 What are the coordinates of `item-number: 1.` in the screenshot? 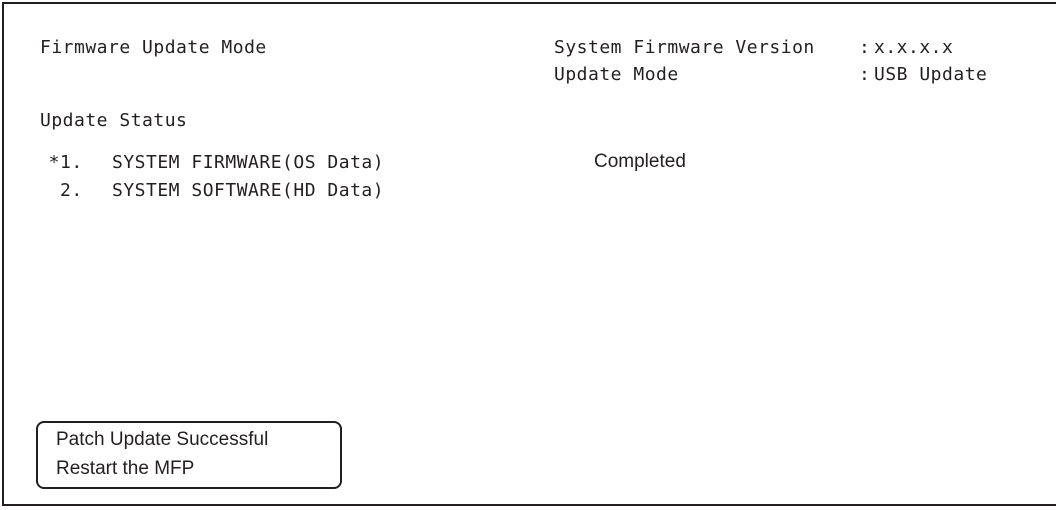 It's located at (71, 162).